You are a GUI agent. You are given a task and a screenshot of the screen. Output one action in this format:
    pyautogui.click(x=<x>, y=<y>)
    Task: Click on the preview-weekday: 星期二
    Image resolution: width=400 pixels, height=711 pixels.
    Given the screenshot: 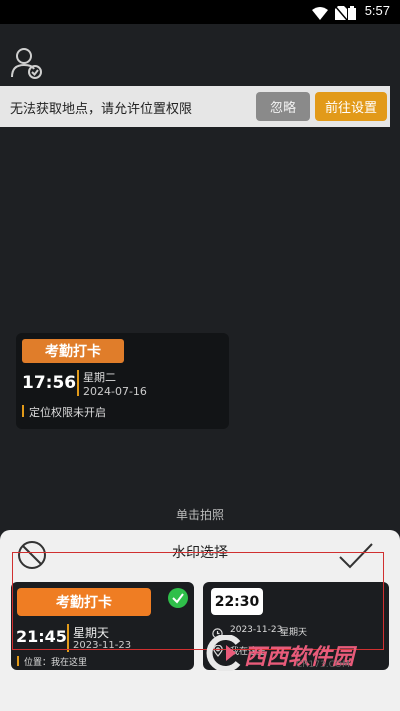 What is the action you would take?
    pyautogui.click(x=99, y=377)
    